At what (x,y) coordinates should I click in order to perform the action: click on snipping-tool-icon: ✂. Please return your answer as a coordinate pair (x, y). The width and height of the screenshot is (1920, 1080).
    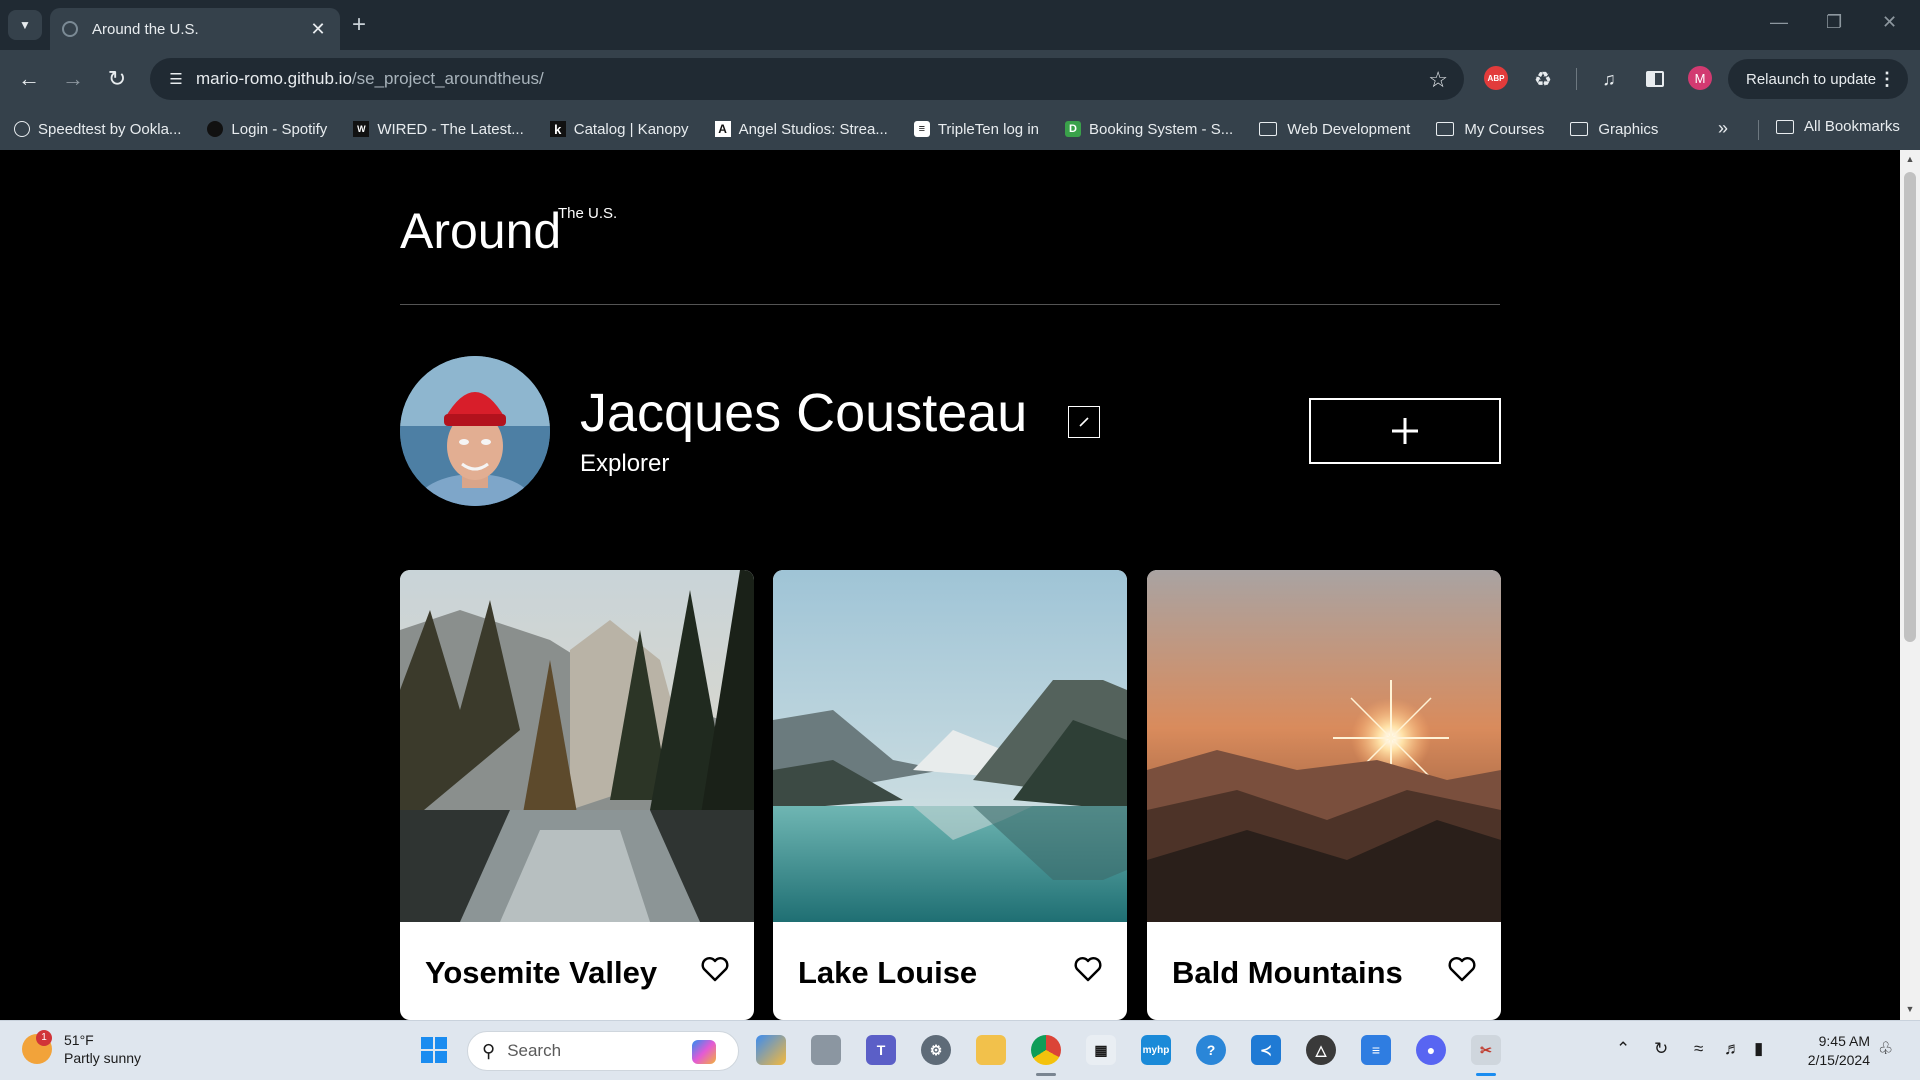
    Looking at the image, I should click on (1486, 1050).